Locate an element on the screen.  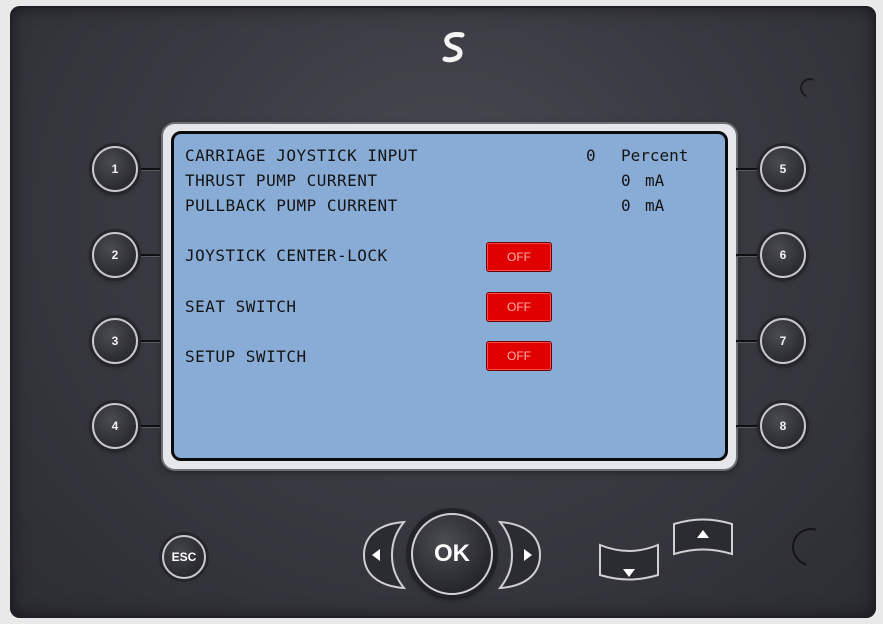
esc-button: ESC is located at coordinates (184, 557).